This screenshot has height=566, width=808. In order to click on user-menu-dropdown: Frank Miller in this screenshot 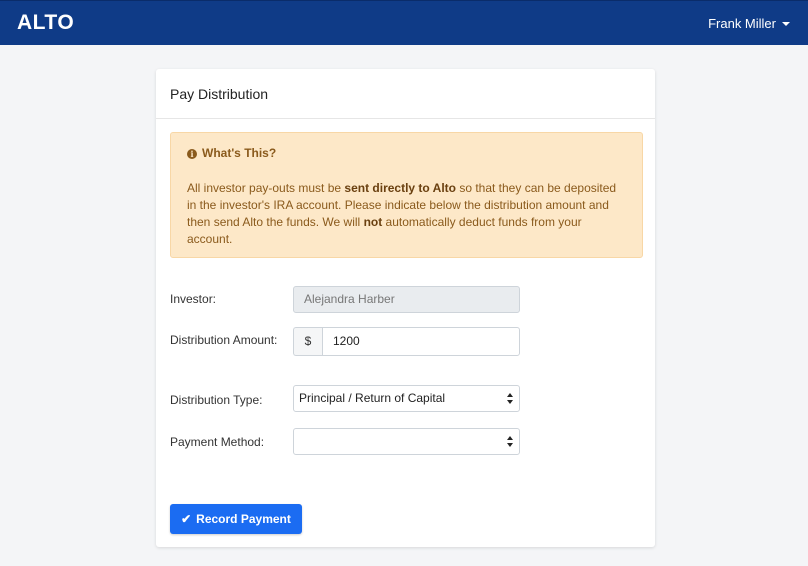, I will do `click(749, 23)`.